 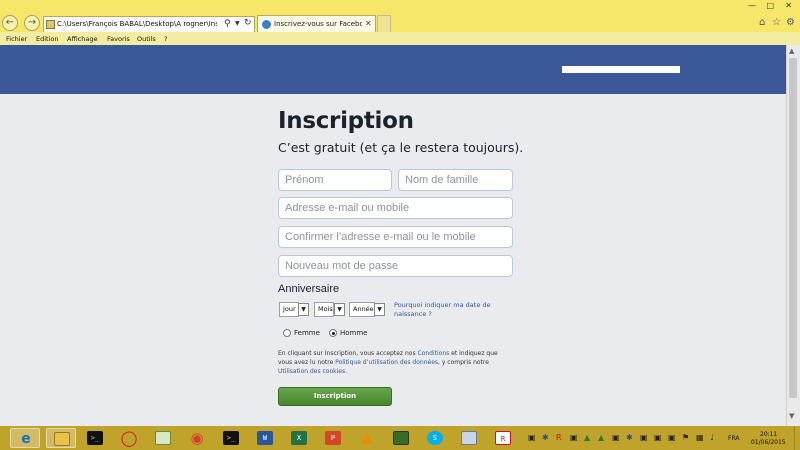 I want to click on word-icon: W, so click(x=265, y=438).